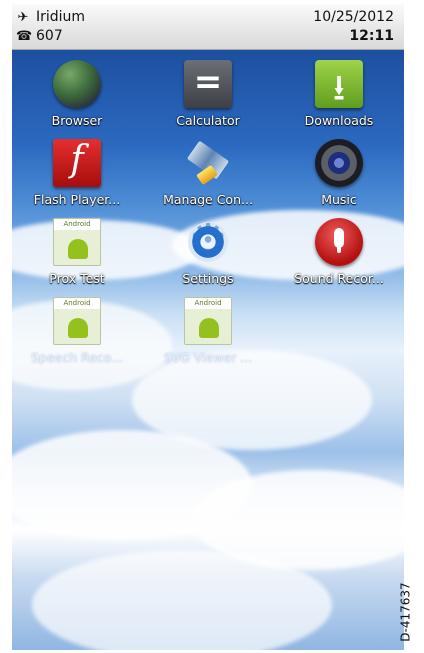  What do you see at coordinates (77, 163) in the screenshot?
I see `flash-icon` at bounding box center [77, 163].